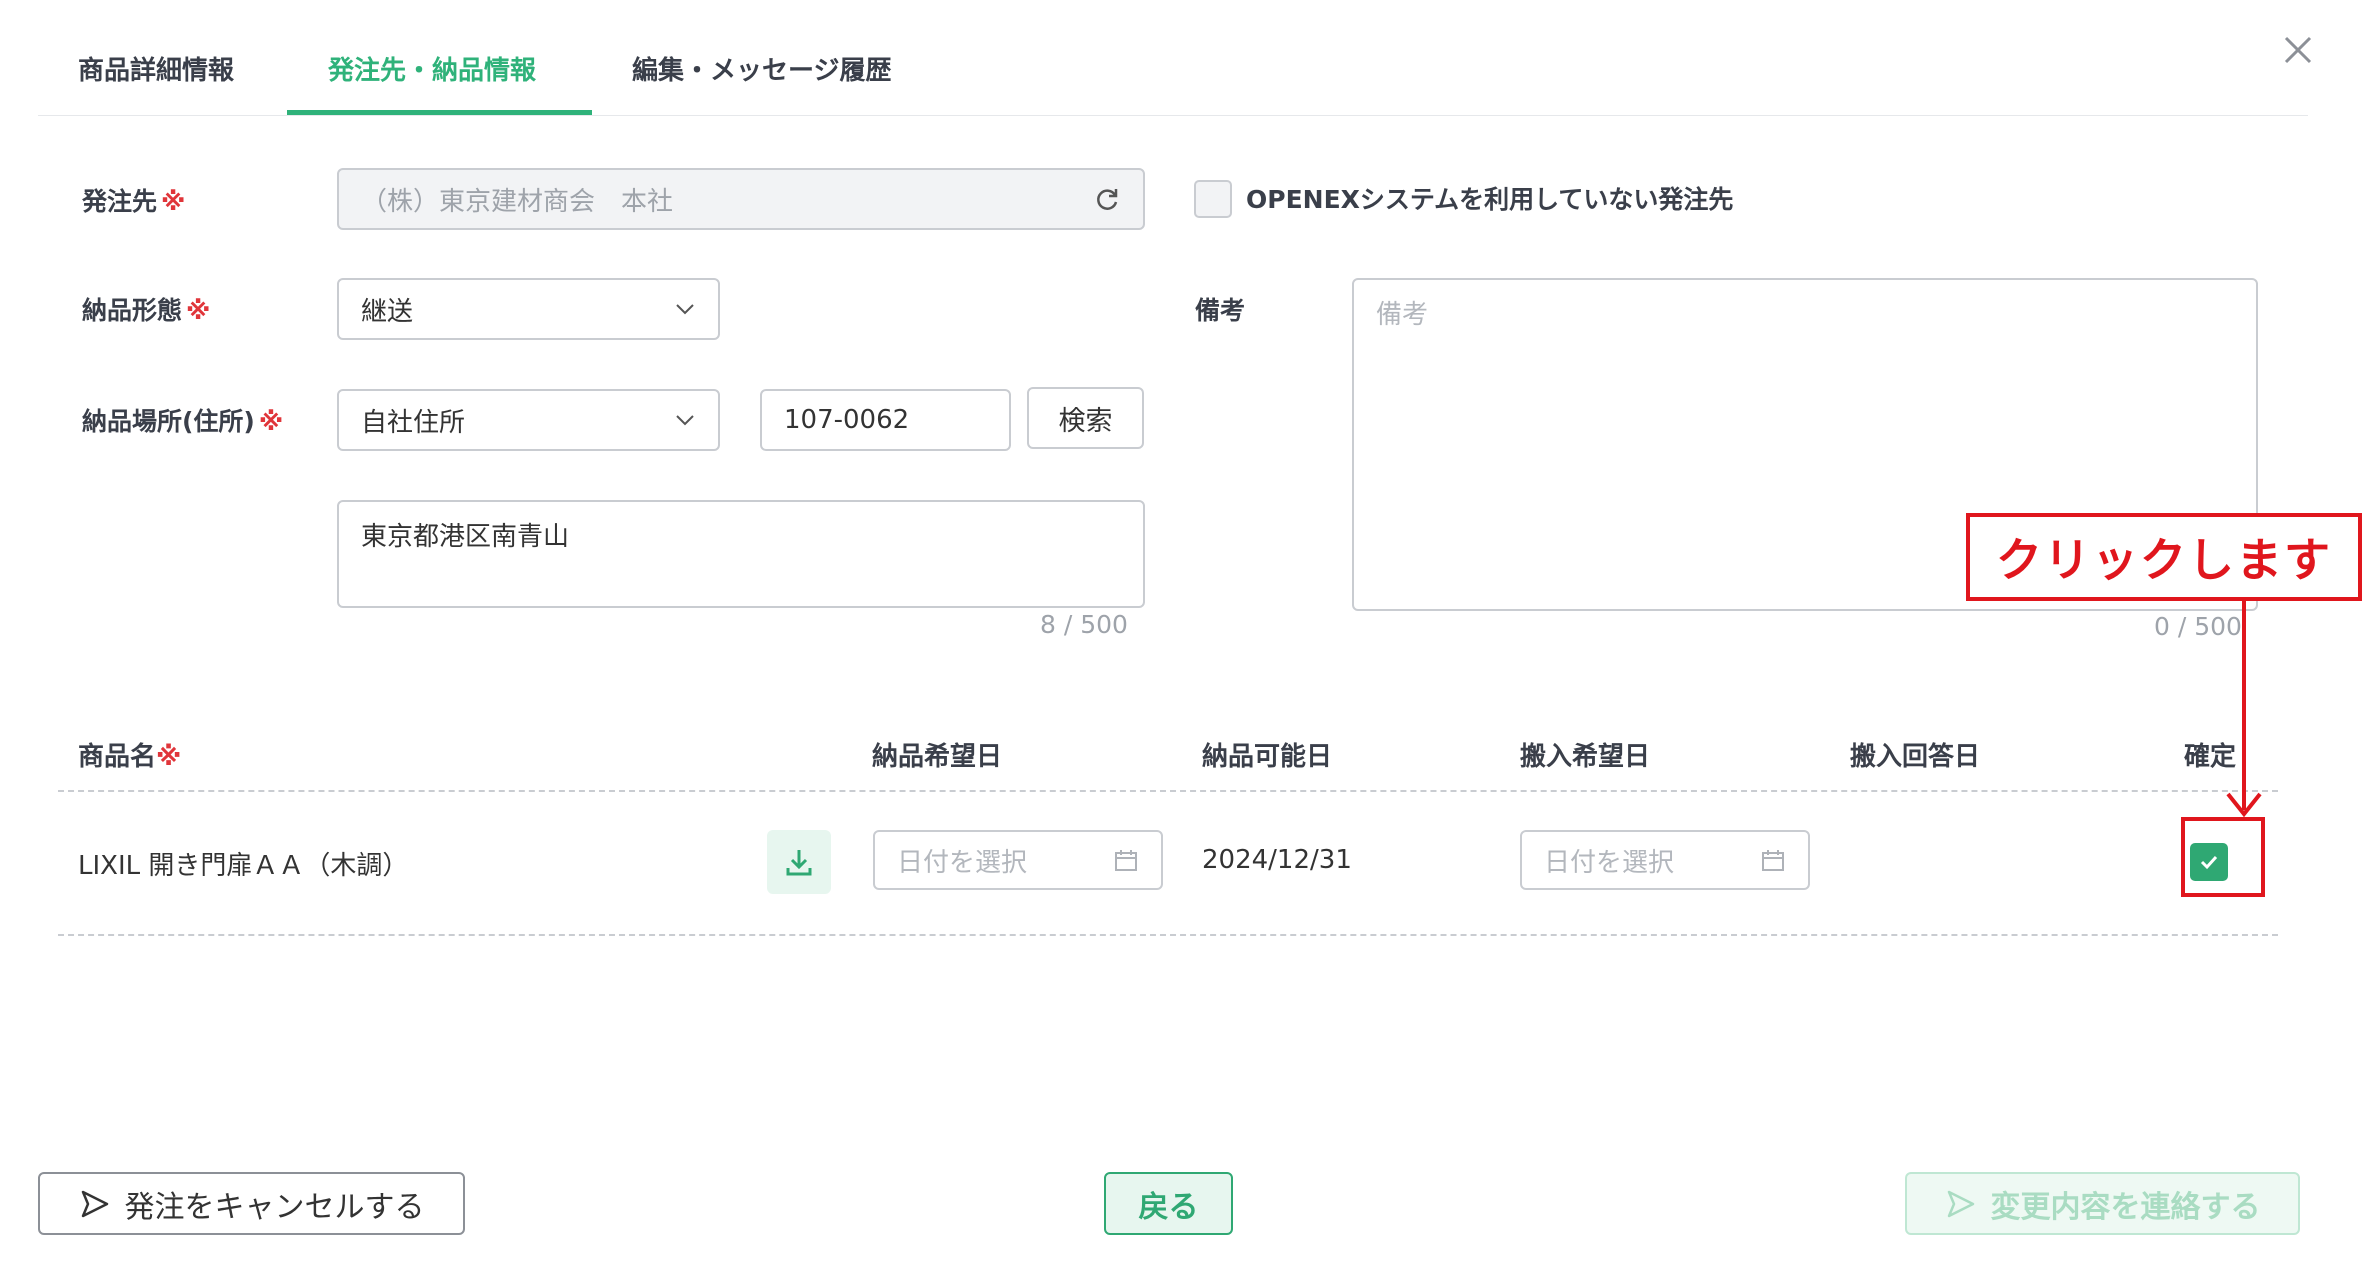 This screenshot has height=1282, width=2364. Describe the element at coordinates (1267, 757) in the screenshot. I see `th-possible-delivery: 納品可能日` at that location.